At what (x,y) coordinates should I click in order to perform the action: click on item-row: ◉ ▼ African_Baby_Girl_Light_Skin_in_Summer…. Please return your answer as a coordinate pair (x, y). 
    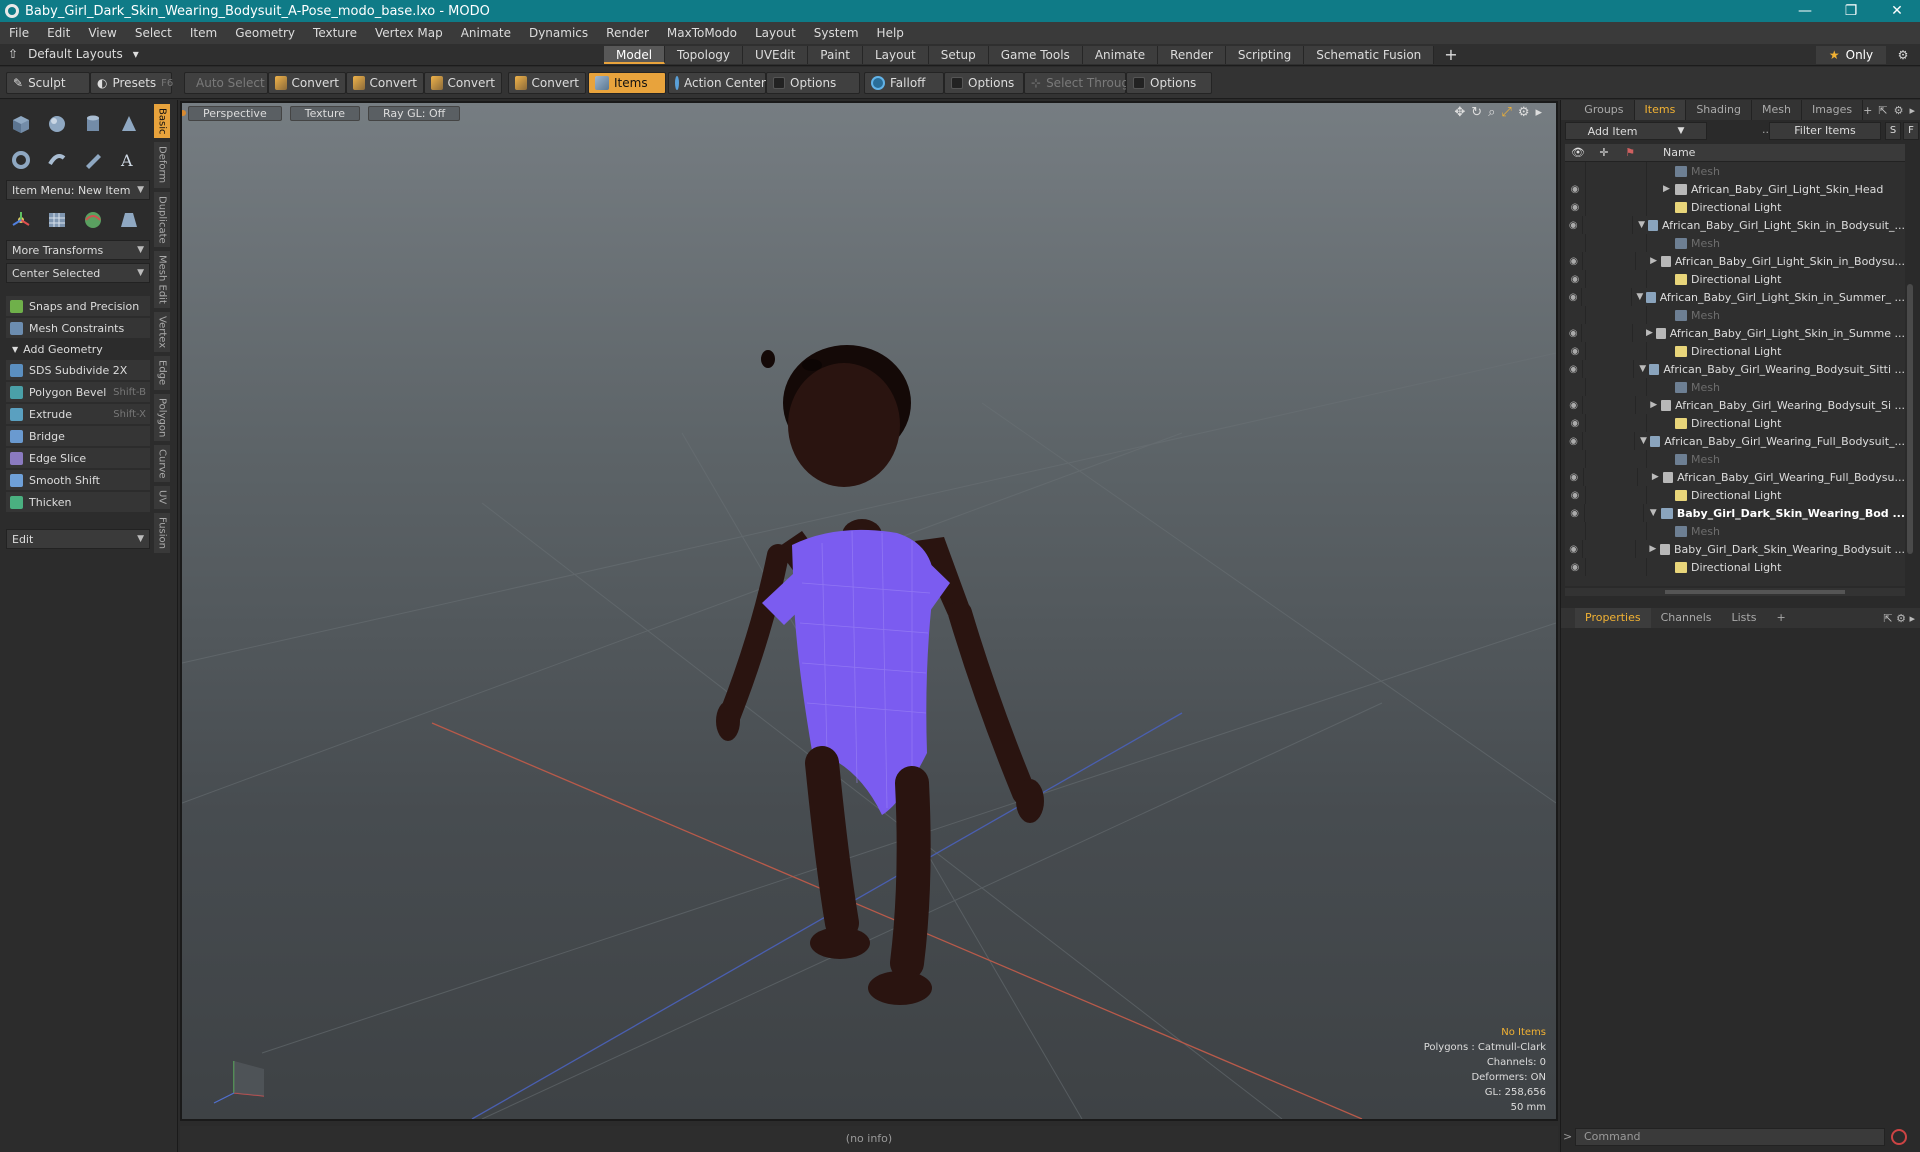
    Looking at the image, I should click on (1735, 297).